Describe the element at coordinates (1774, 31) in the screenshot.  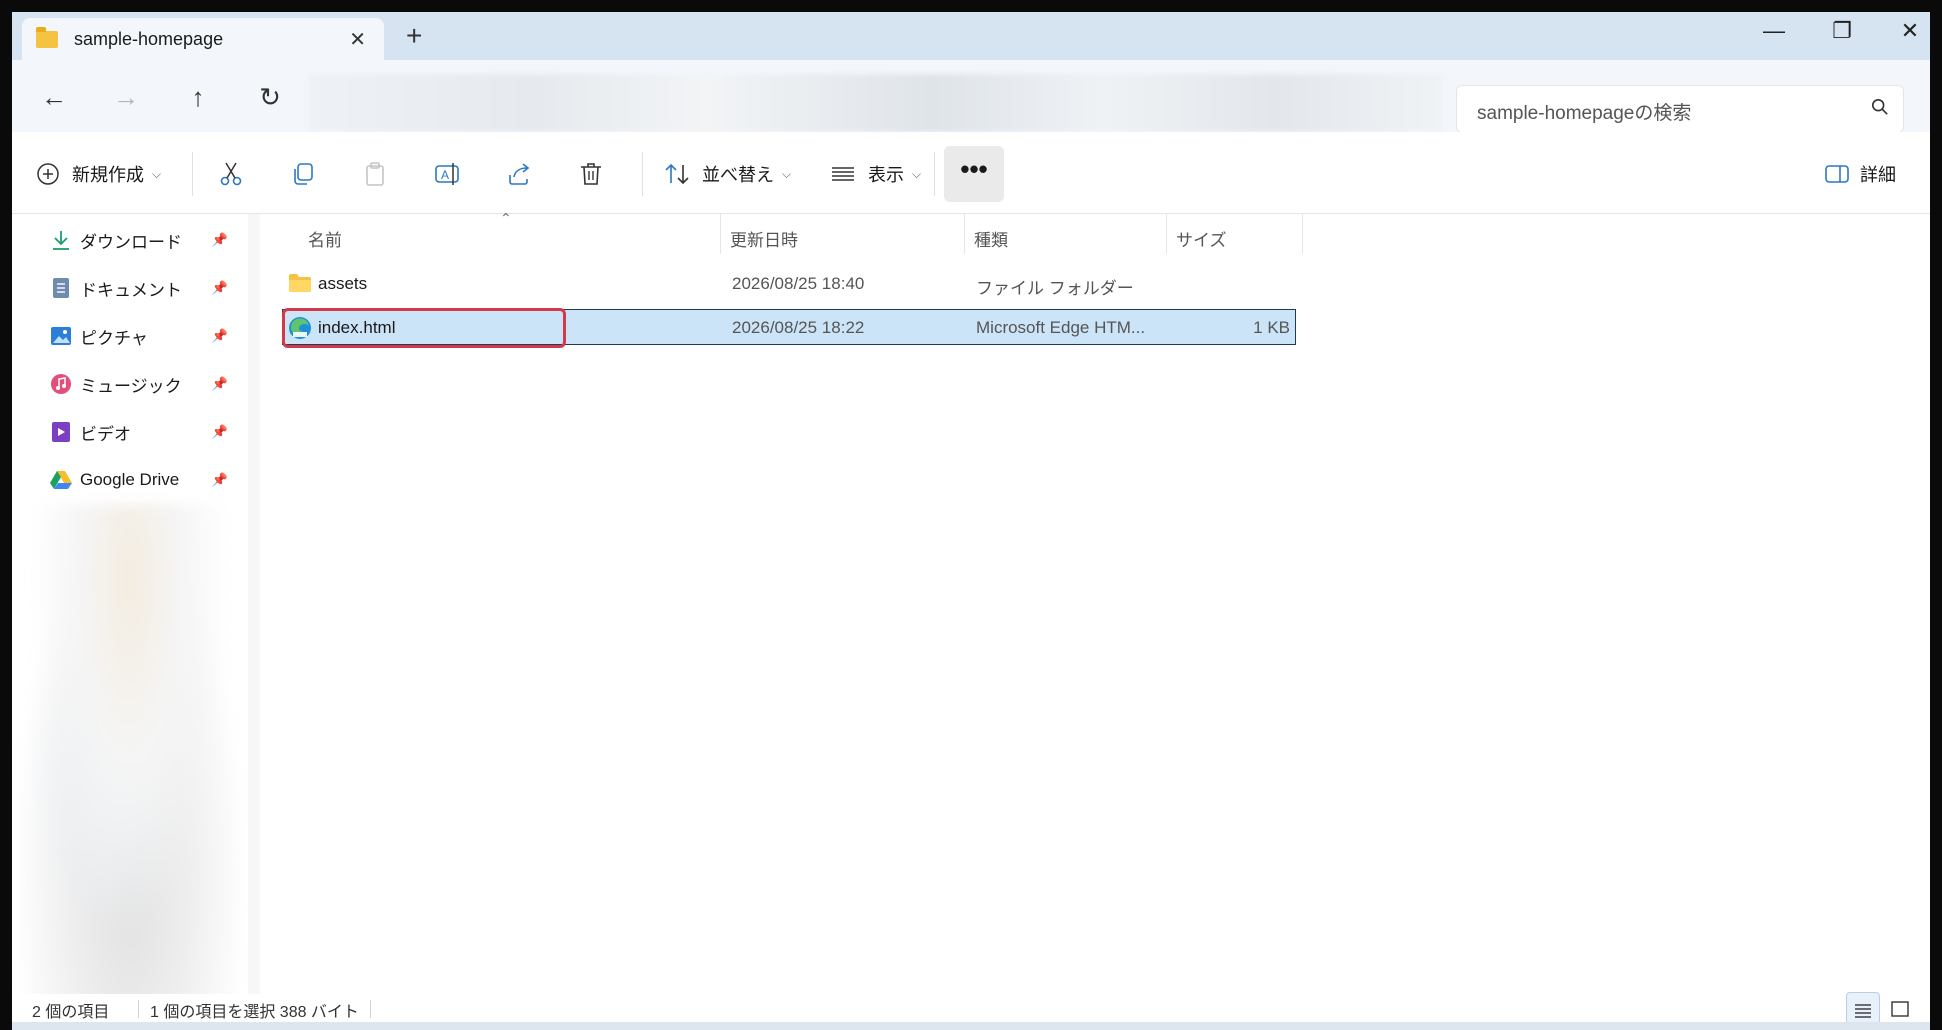
I see `minimize-button: —` at that location.